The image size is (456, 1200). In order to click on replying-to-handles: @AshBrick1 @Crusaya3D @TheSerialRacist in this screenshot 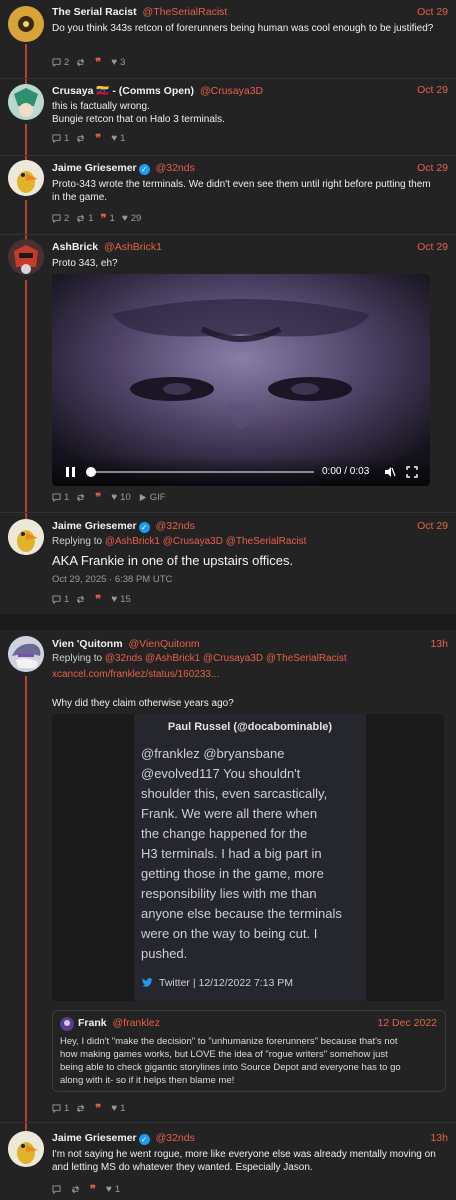, I will do `click(206, 541)`.